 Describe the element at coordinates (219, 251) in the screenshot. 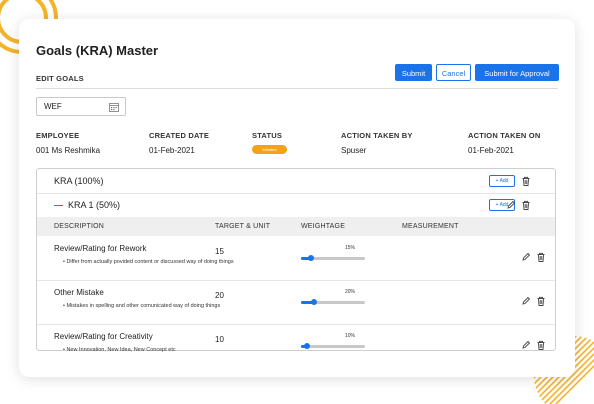

I see `goal-target: 15` at that location.